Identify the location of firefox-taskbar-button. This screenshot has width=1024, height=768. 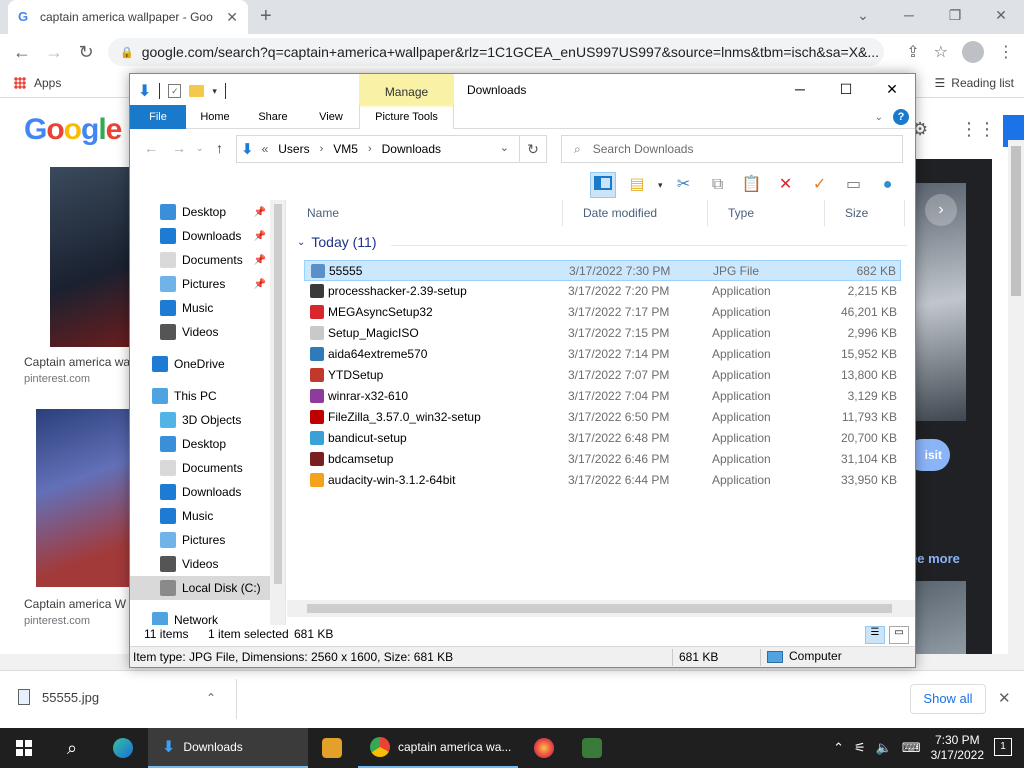
(544, 748).